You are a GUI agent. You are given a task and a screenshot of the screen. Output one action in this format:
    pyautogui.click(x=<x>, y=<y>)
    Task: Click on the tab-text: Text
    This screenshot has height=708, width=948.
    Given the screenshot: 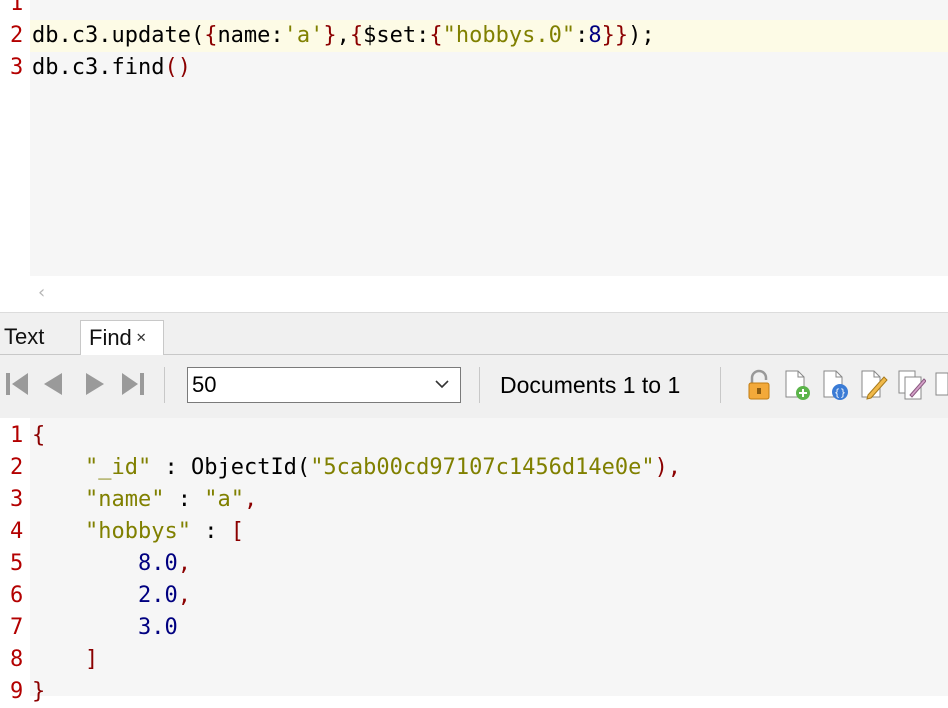 What is the action you would take?
    pyautogui.click(x=39, y=337)
    